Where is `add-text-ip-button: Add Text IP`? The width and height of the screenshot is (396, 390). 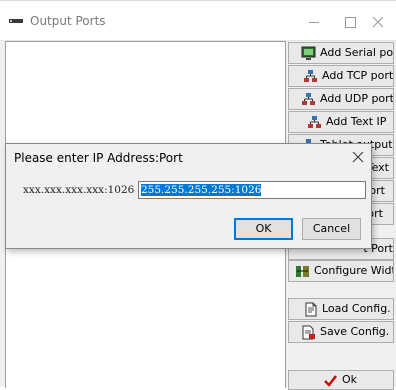 add-text-ip-button: Add Text IP is located at coordinates (341, 122).